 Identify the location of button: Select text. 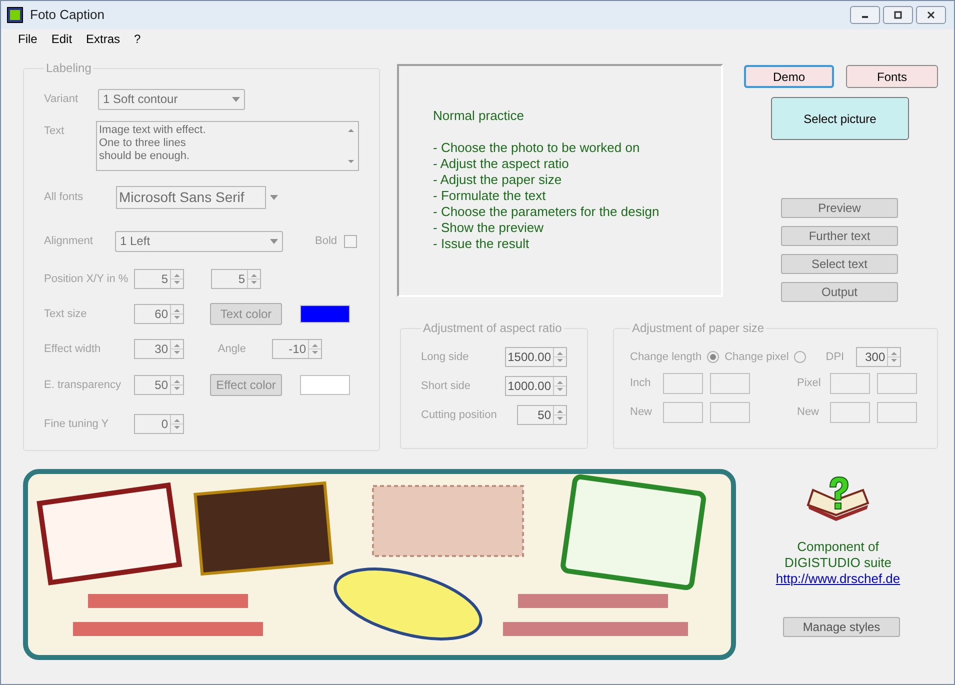
(839, 264).